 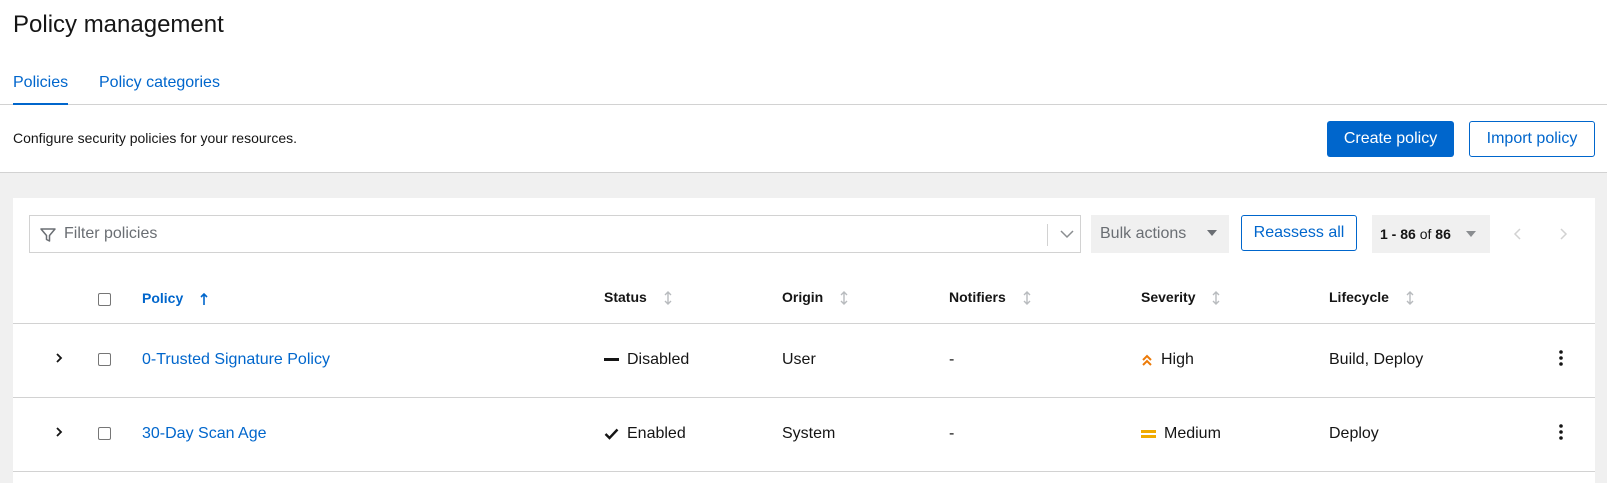 I want to click on policy-column-header: Policy, so click(x=373, y=298).